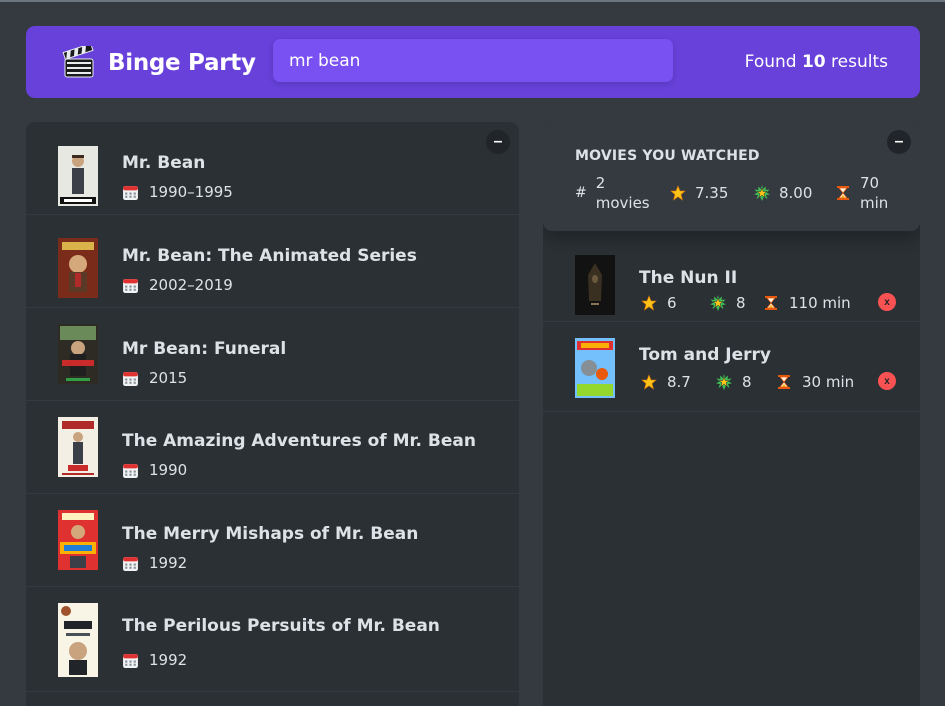 The image size is (945, 706). Describe the element at coordinates (600, 183) in the screenshot. I see `summary-count-number: 2` at that location.